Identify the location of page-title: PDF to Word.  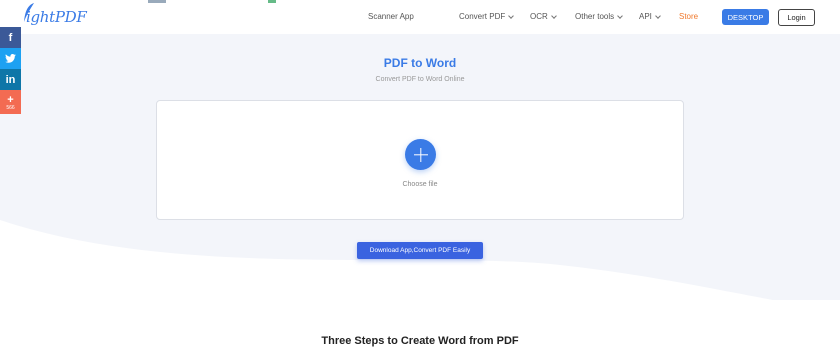
(420, 63).